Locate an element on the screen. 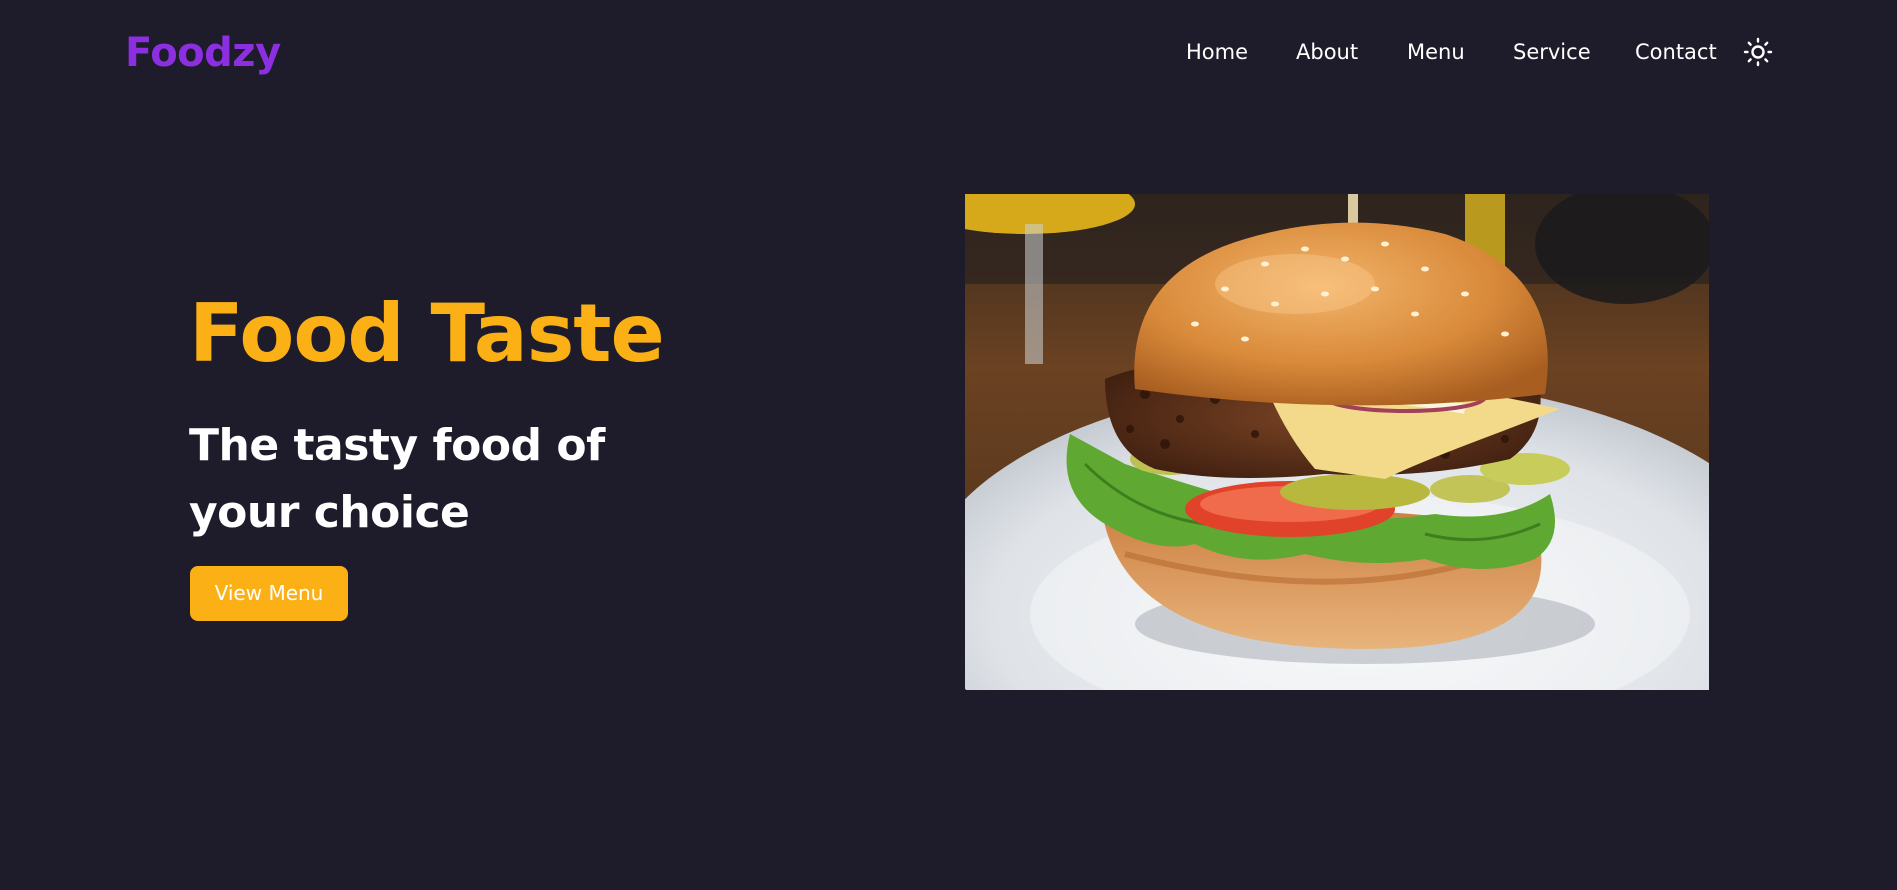 The width and height of the screenshot is (1897, 890). hero-subtitle: The tasty food of your choice is located at coordinates (397, 479).